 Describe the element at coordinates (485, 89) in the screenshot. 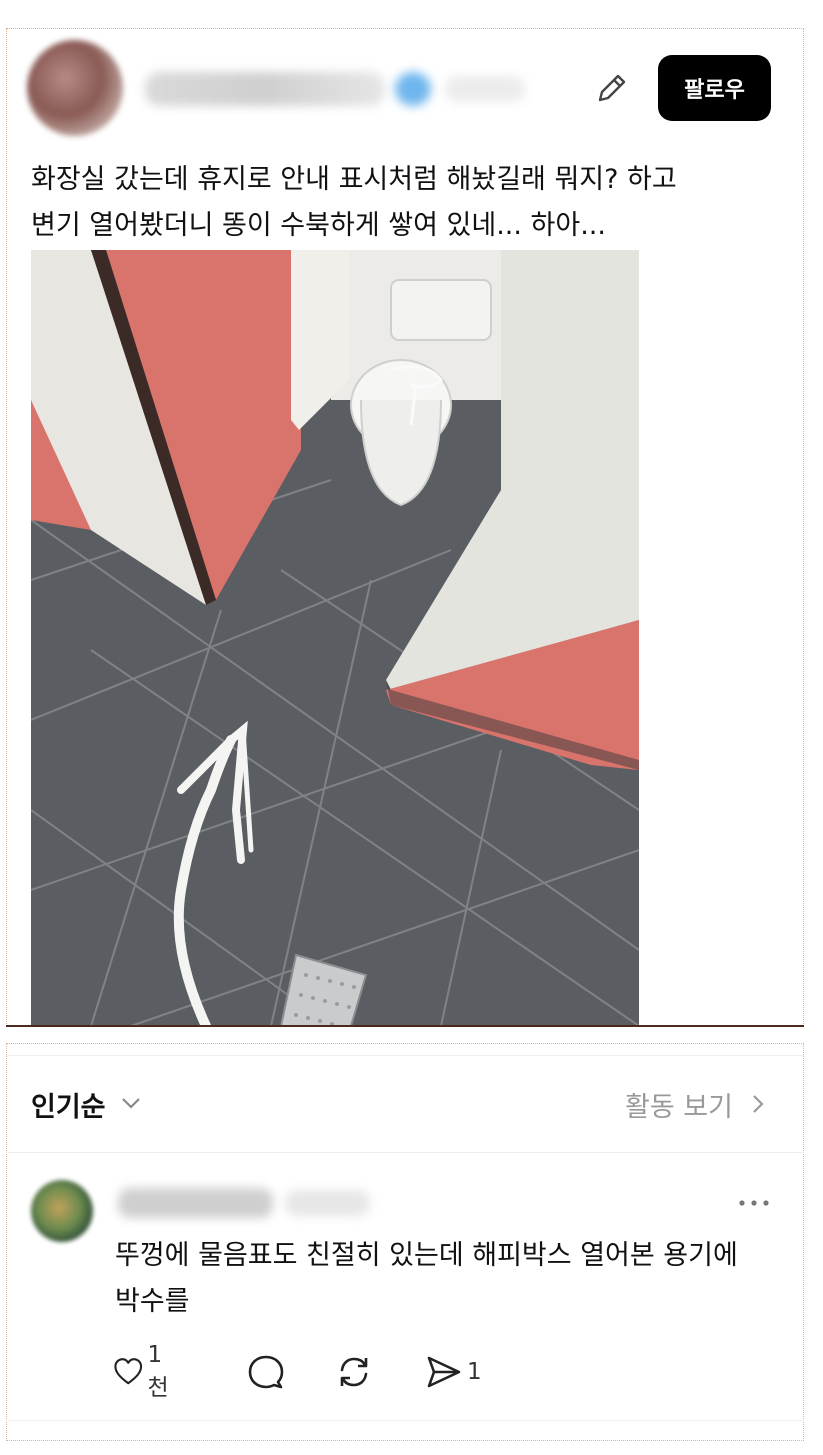

I see `post-timestamp-blurred` at that location.